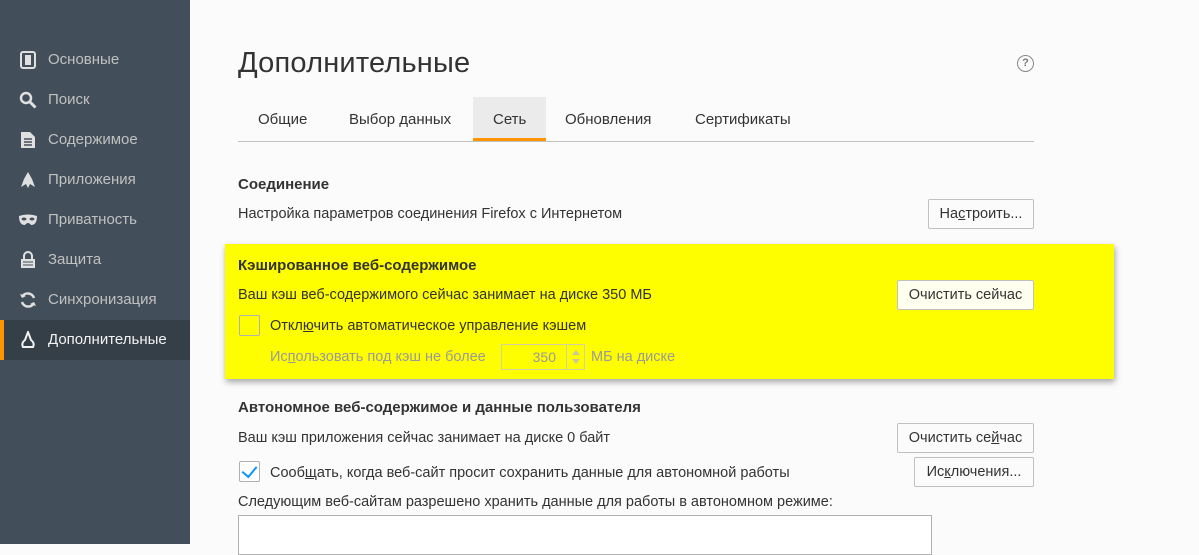 The height and width of the screenshot is (555, 1199). What do you see at coordinates (75, 259) in the screenshot?
I see `sidebar-item-label: Защита` at bounding box center [75, 259].